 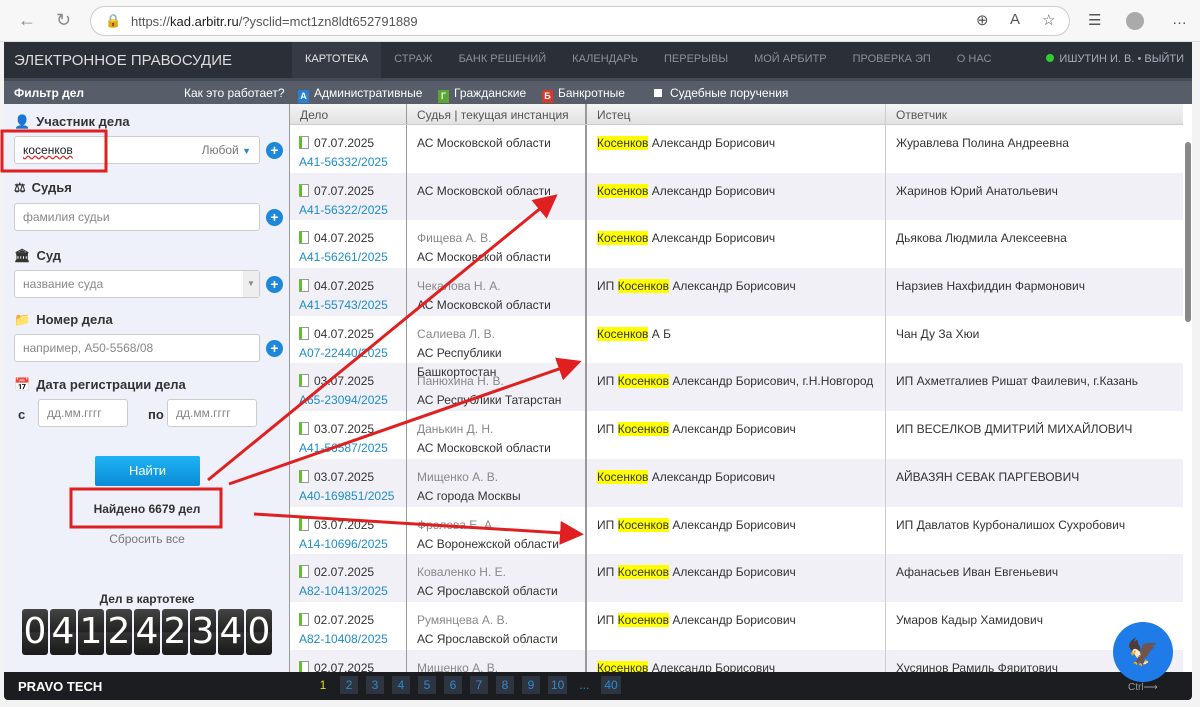 What do you see at coordinates (503, 60) in the screenshot?
I see `menu-item: БАНК РЕШЕНИЙ` at bounding box center [503, 60].